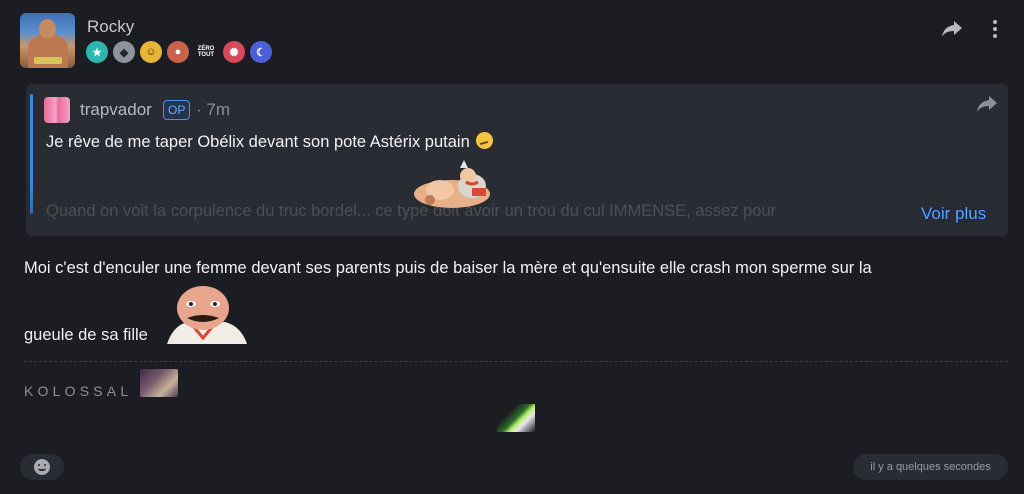 This screenshot has height=494, width=1024. Describe the element at coordinates (110, 27) in the screenshot. I see `author-username: Rocky` at that location.